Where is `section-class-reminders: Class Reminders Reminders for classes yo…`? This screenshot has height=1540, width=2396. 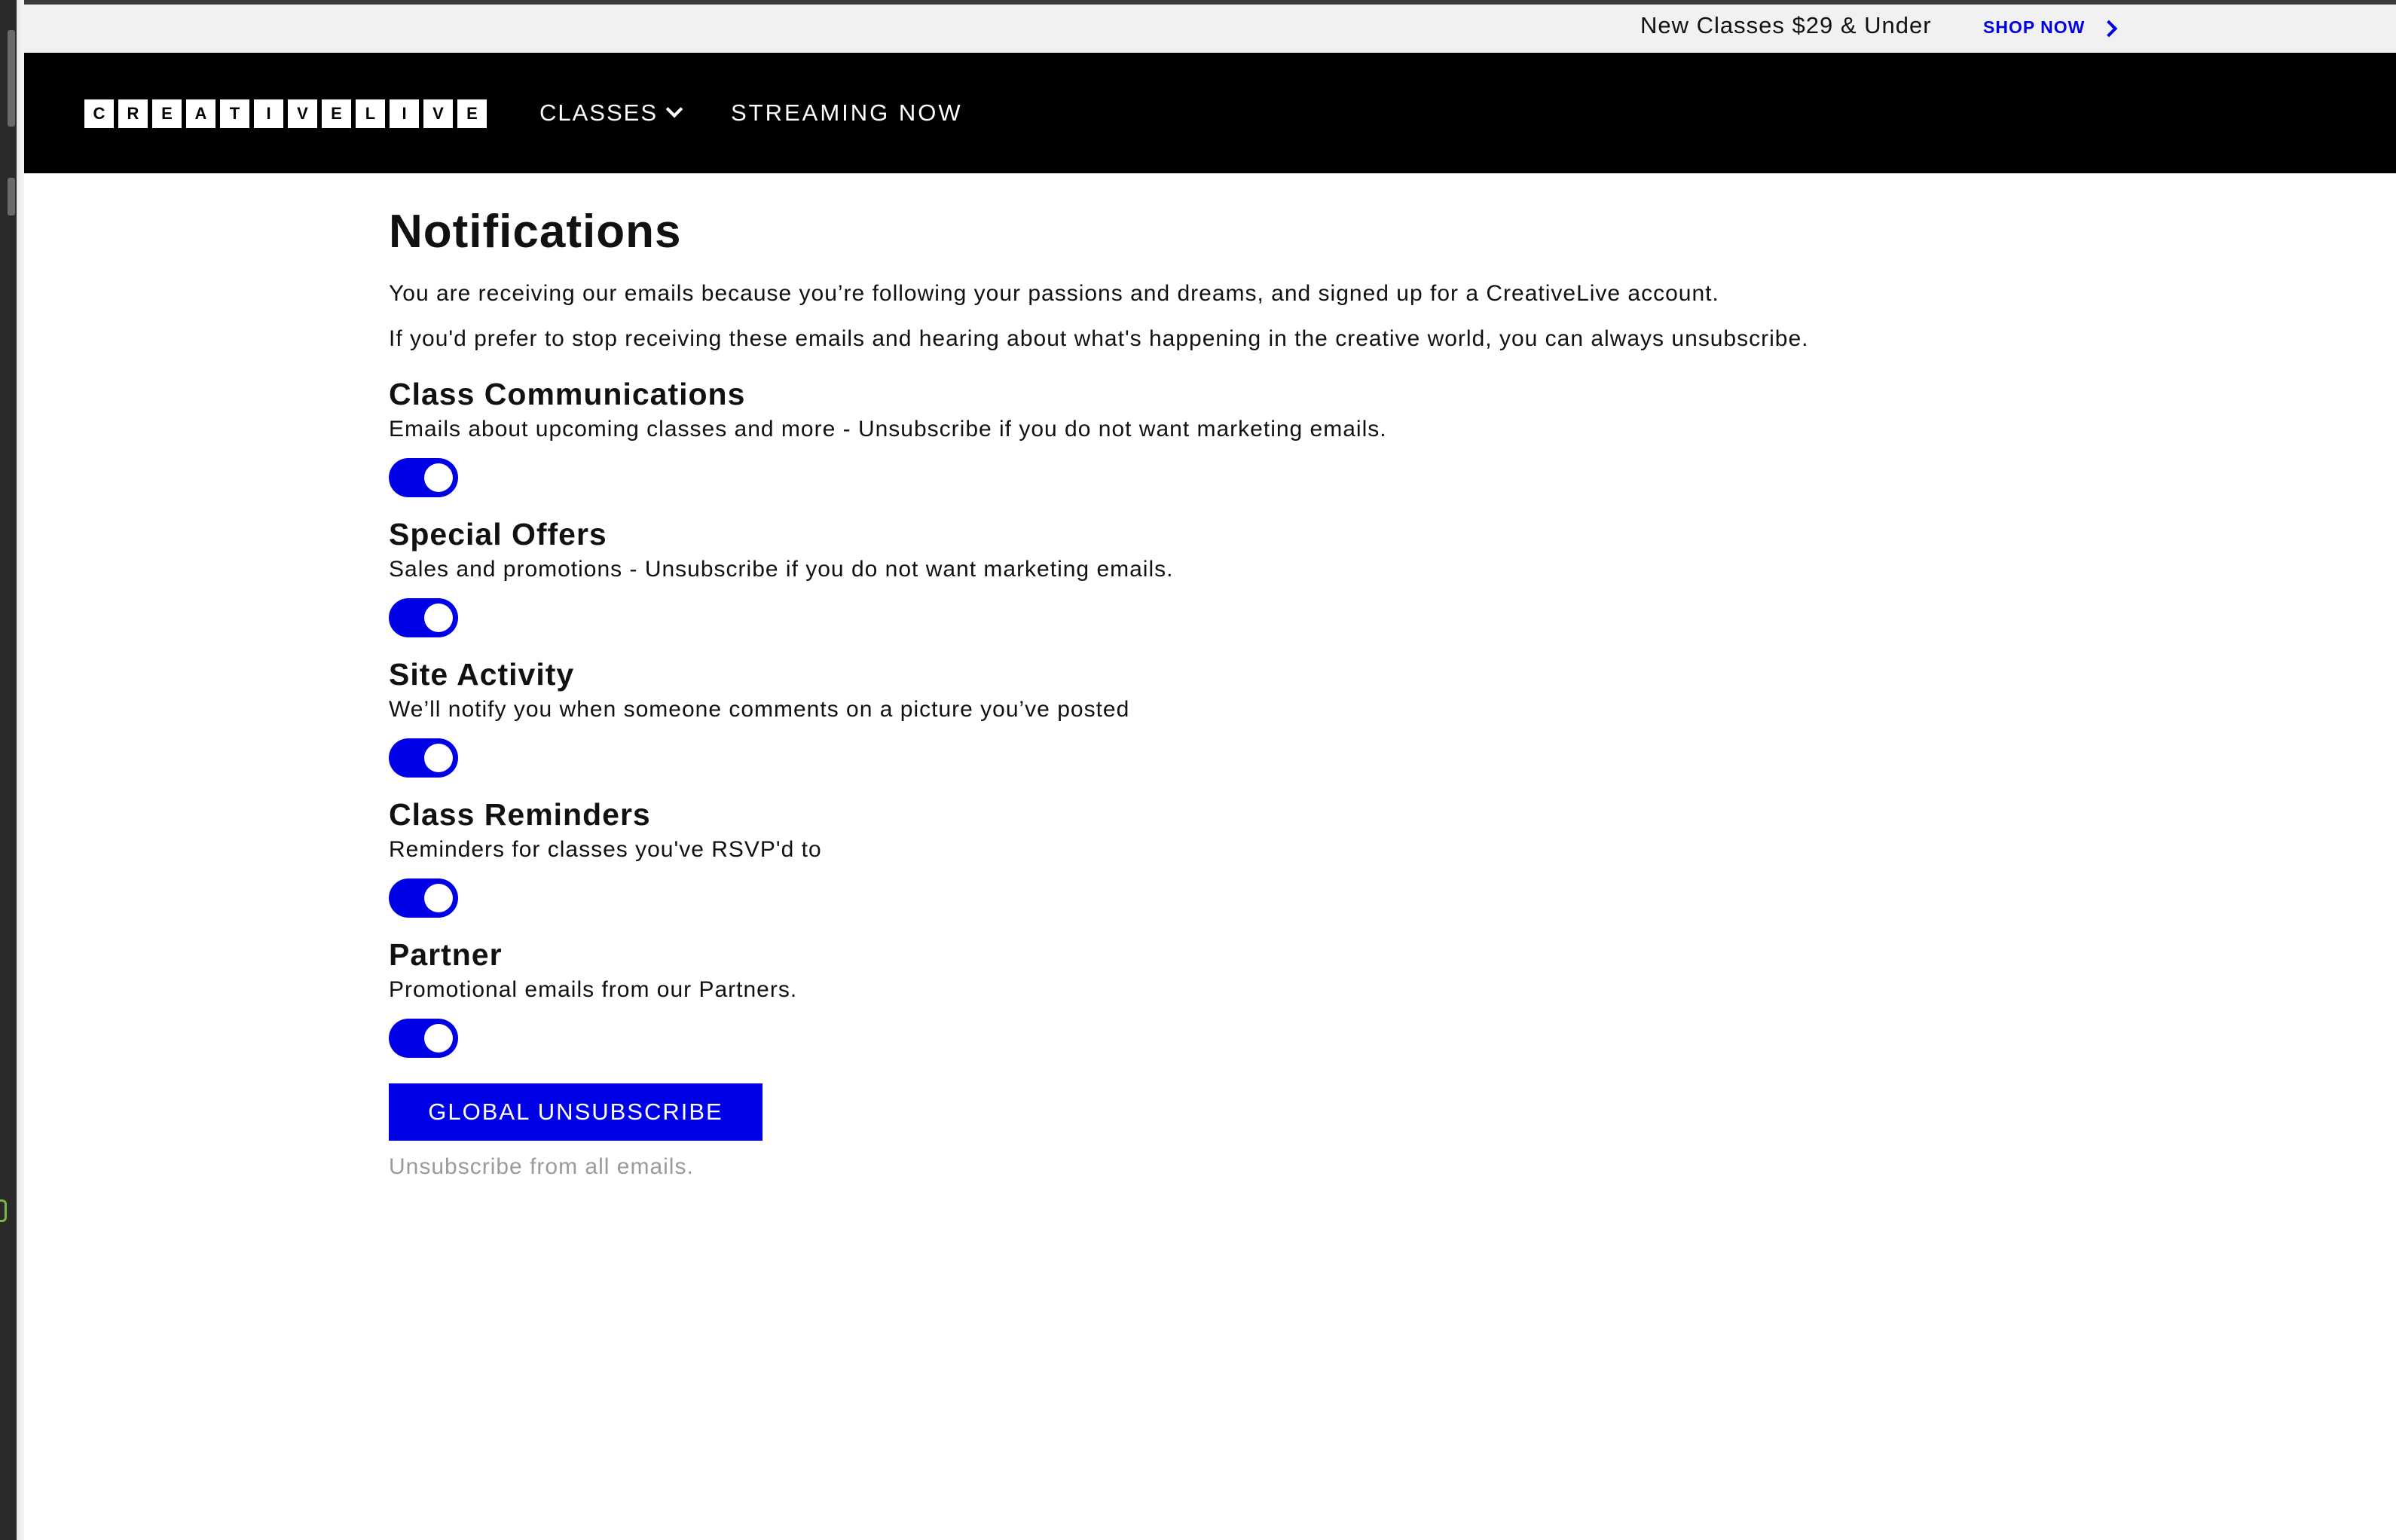 section-class-reminders: Class Reminders Reminders for classes yo… is located at coordinates (606, 857).